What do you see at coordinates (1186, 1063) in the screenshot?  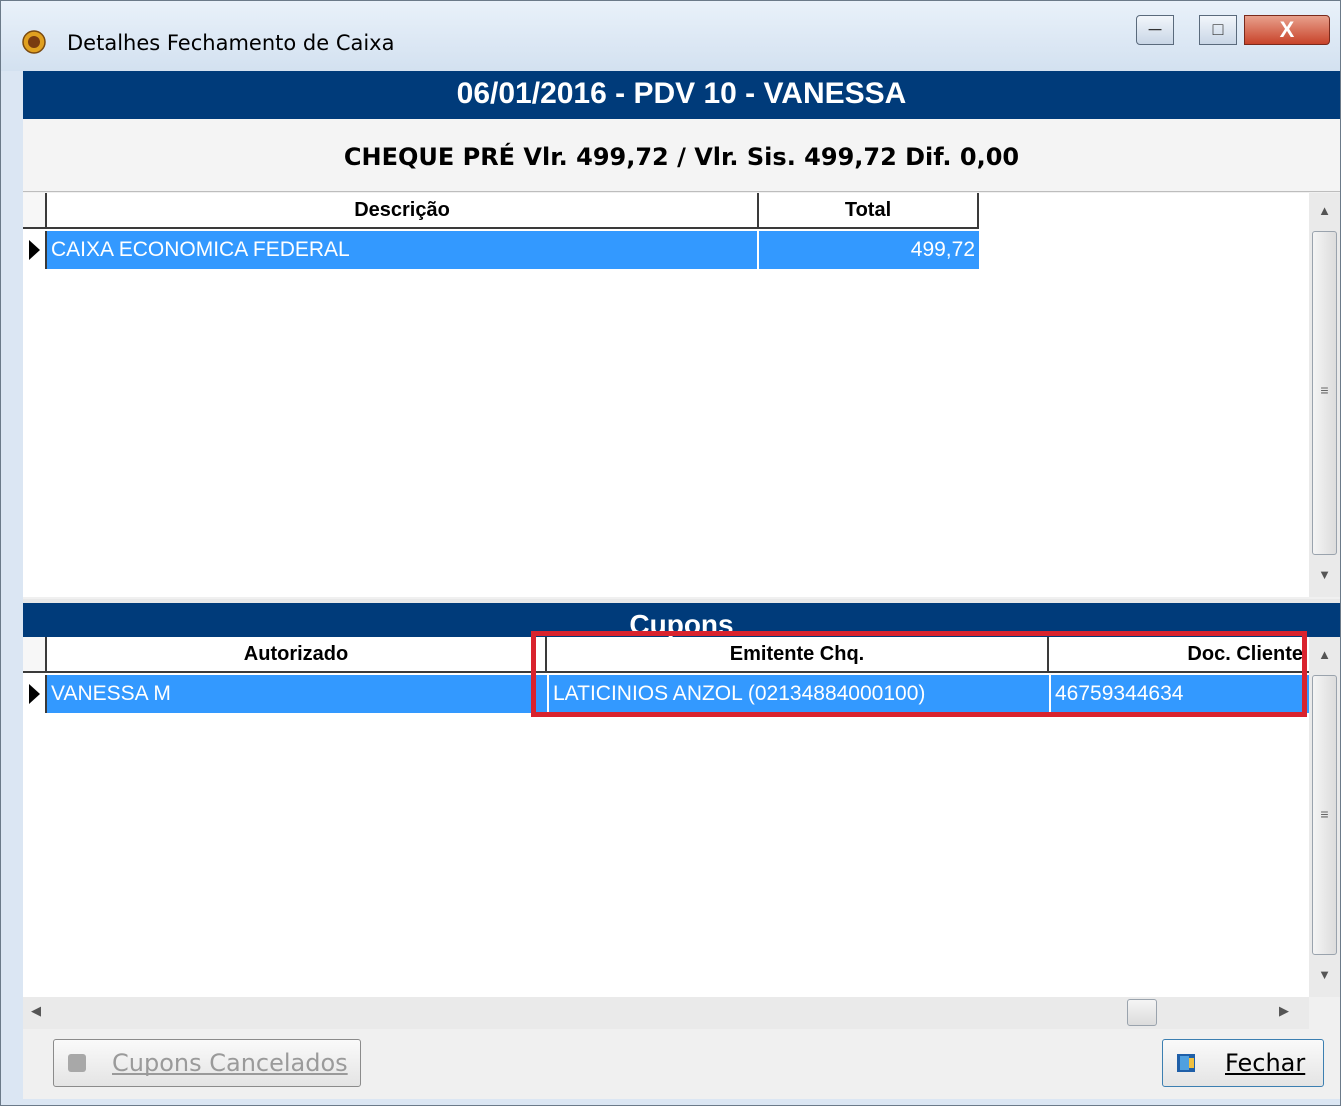 I see `exit-door-icon` at bounding box center [1186, 1063].